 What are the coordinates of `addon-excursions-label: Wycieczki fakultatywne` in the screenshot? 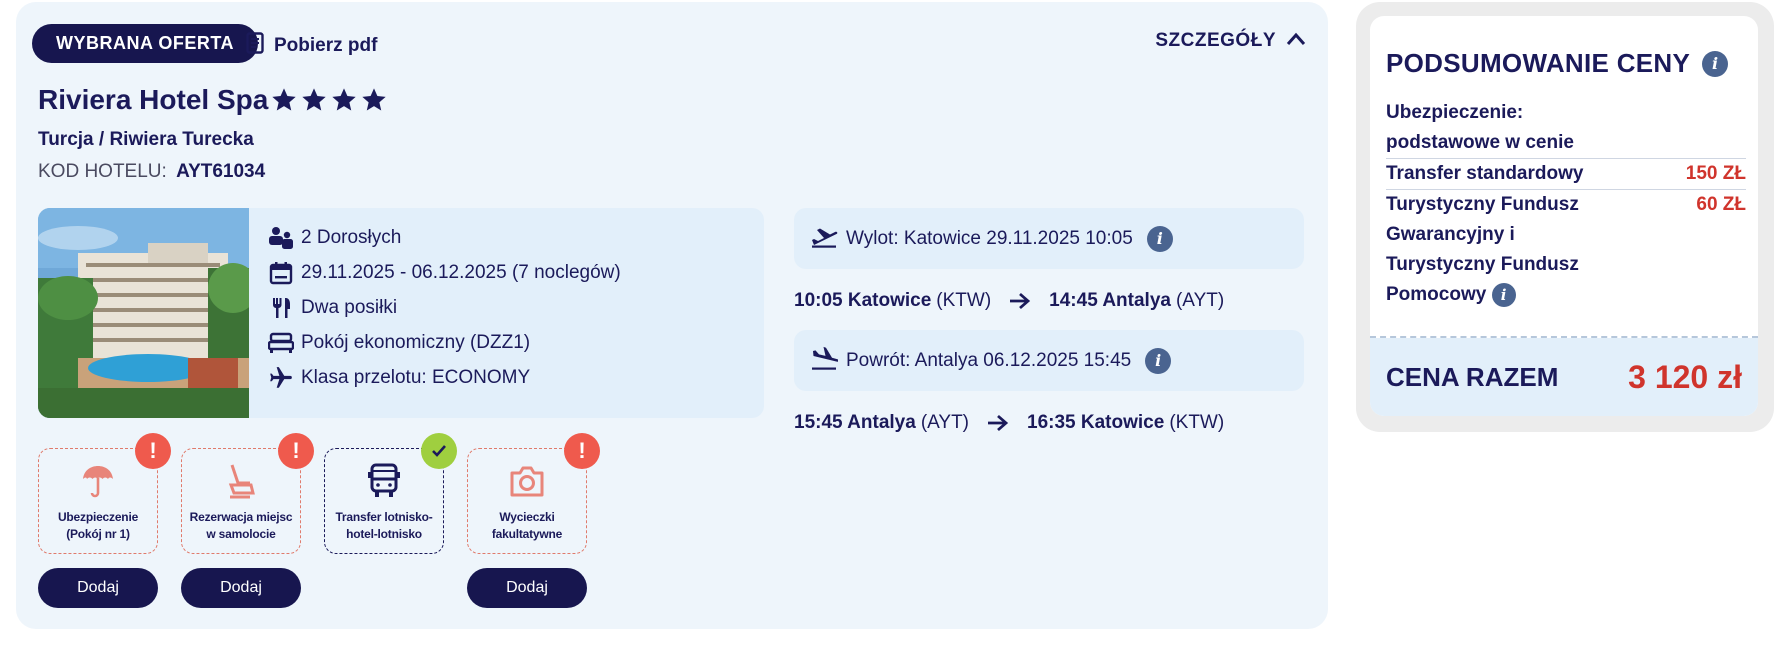 It's located at (527, 525).